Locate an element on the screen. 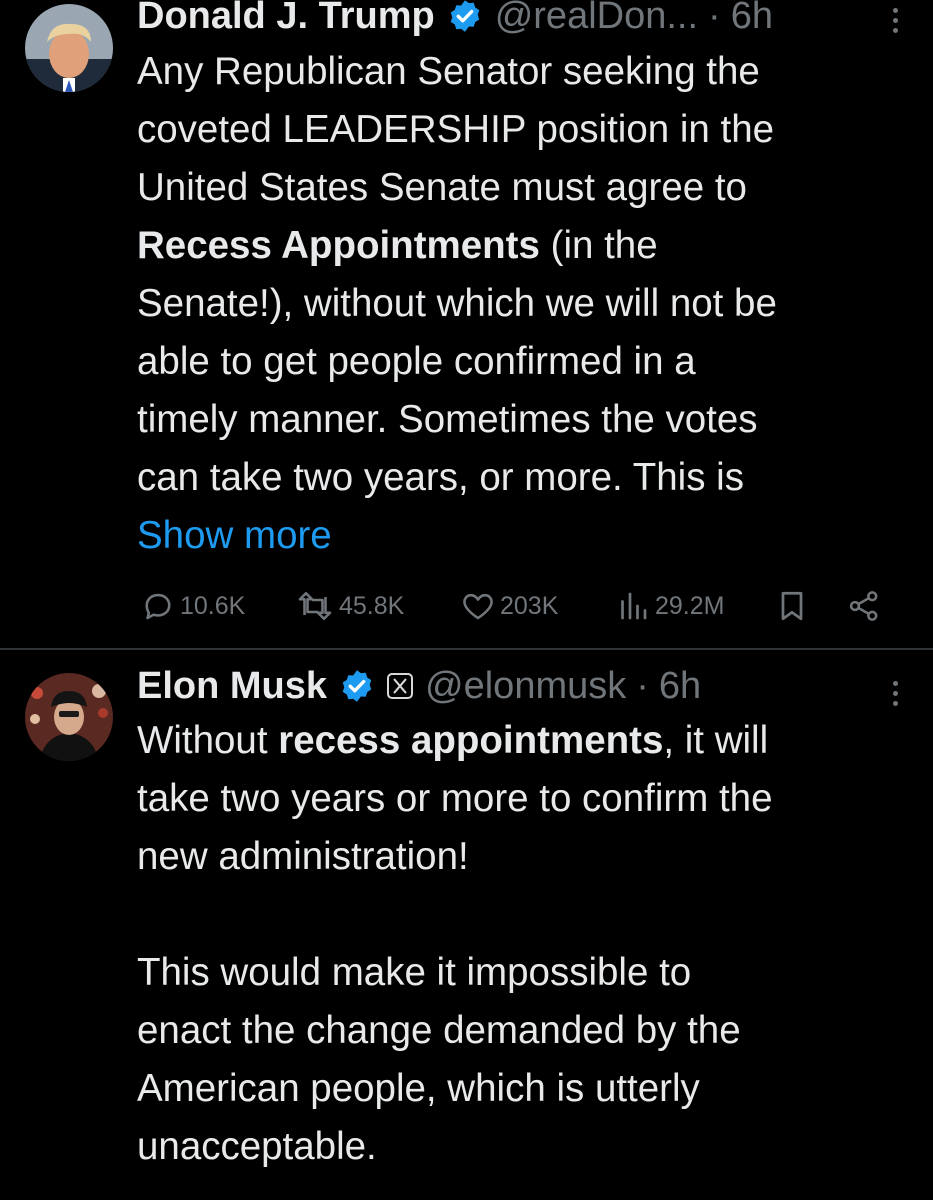 The width and height of the screenshot is (933, 1200). text-line: unacceptable. is located at coordinates (257, 1146).